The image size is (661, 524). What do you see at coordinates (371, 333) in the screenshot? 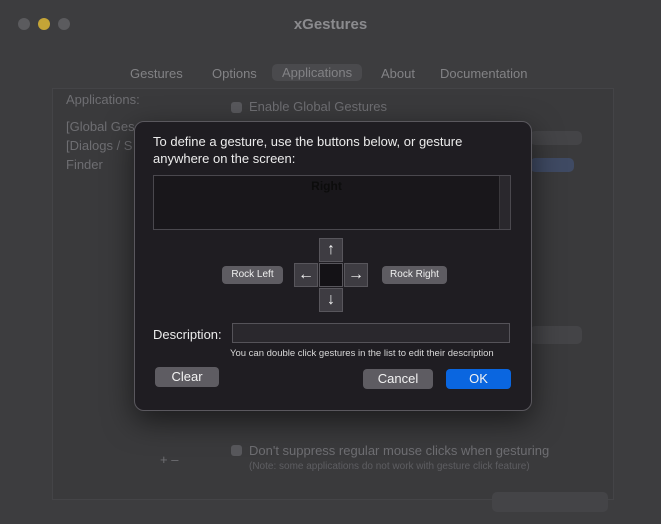
I see `description-input` at bounding box center [371, 333].